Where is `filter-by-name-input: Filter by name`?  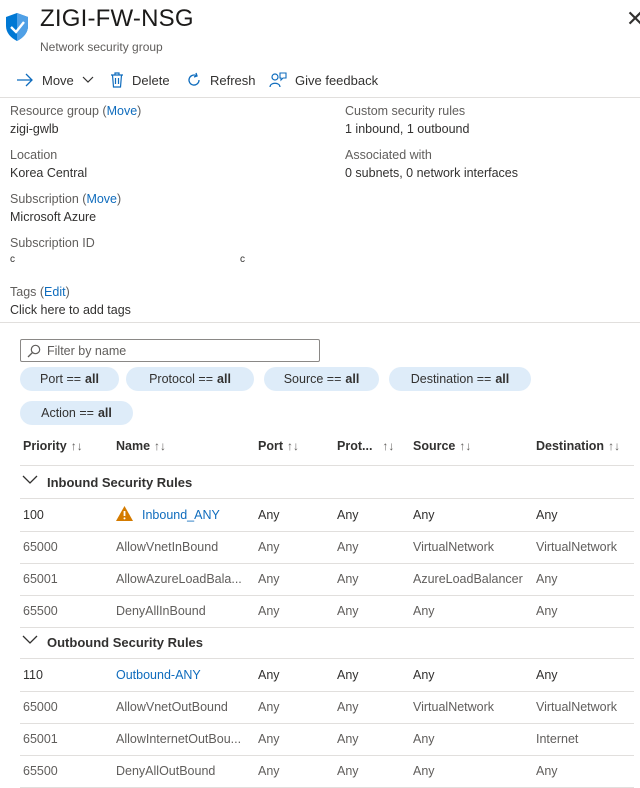 filter-by-name-input: Filter by name is located at coordinates (170, 350).